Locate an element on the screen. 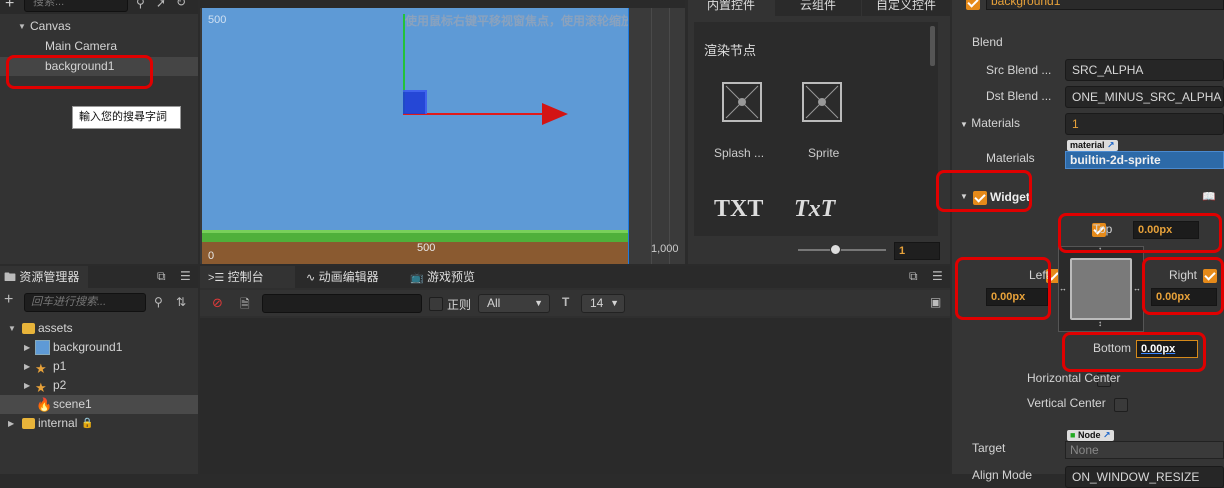 The width and height of the screenshot is (1224, 488). axis-label-x-0: 0 is located at coordinates (211, 256).